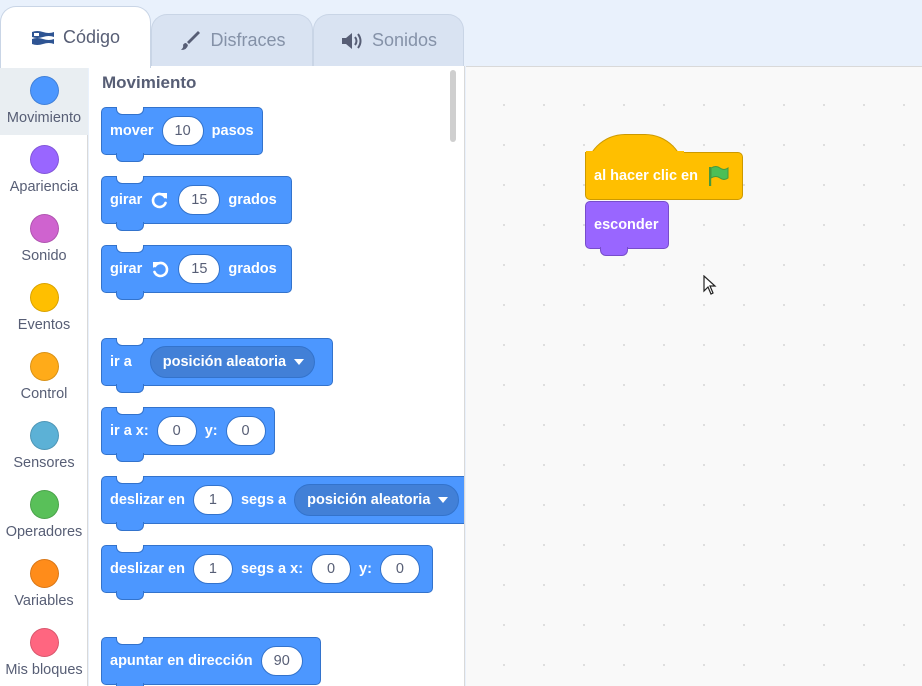 This screenshot has height=686, width=922. I want to click on block-point-in-direction: apuntar en dirección 90, so click(211, 661).